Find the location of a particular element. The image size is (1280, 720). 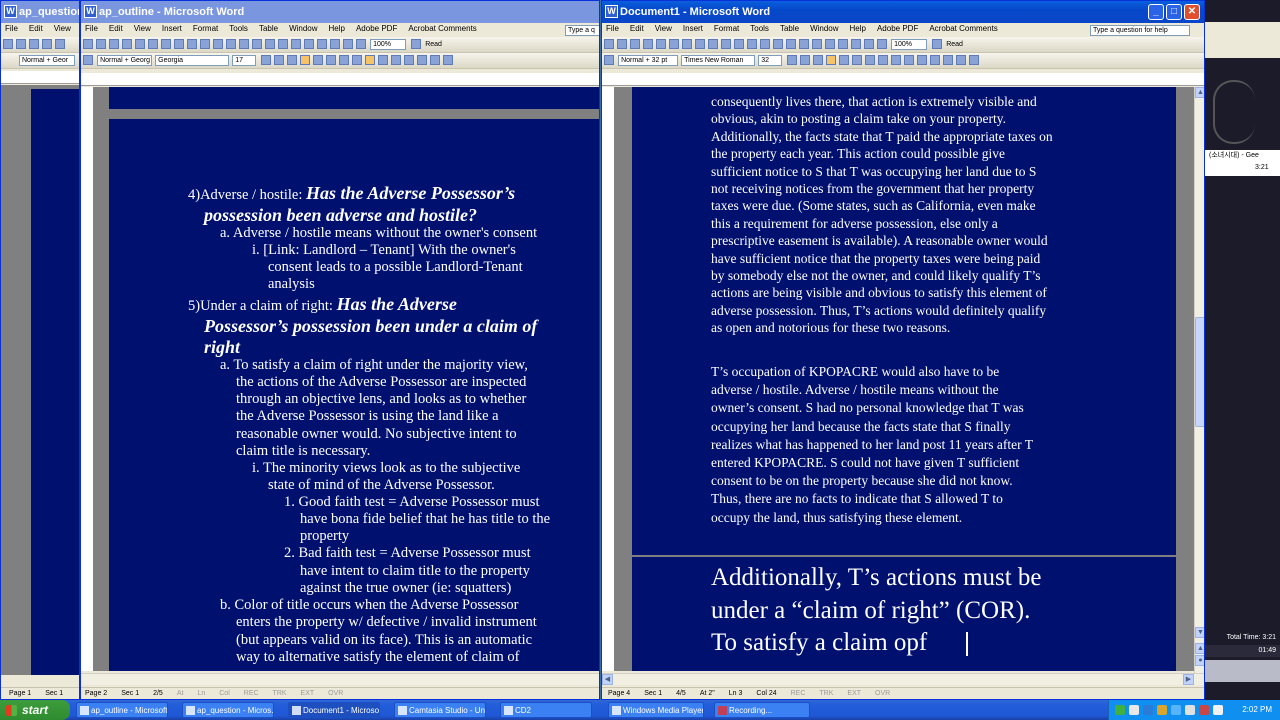

copy-icon is located at coordinates (726, 44).